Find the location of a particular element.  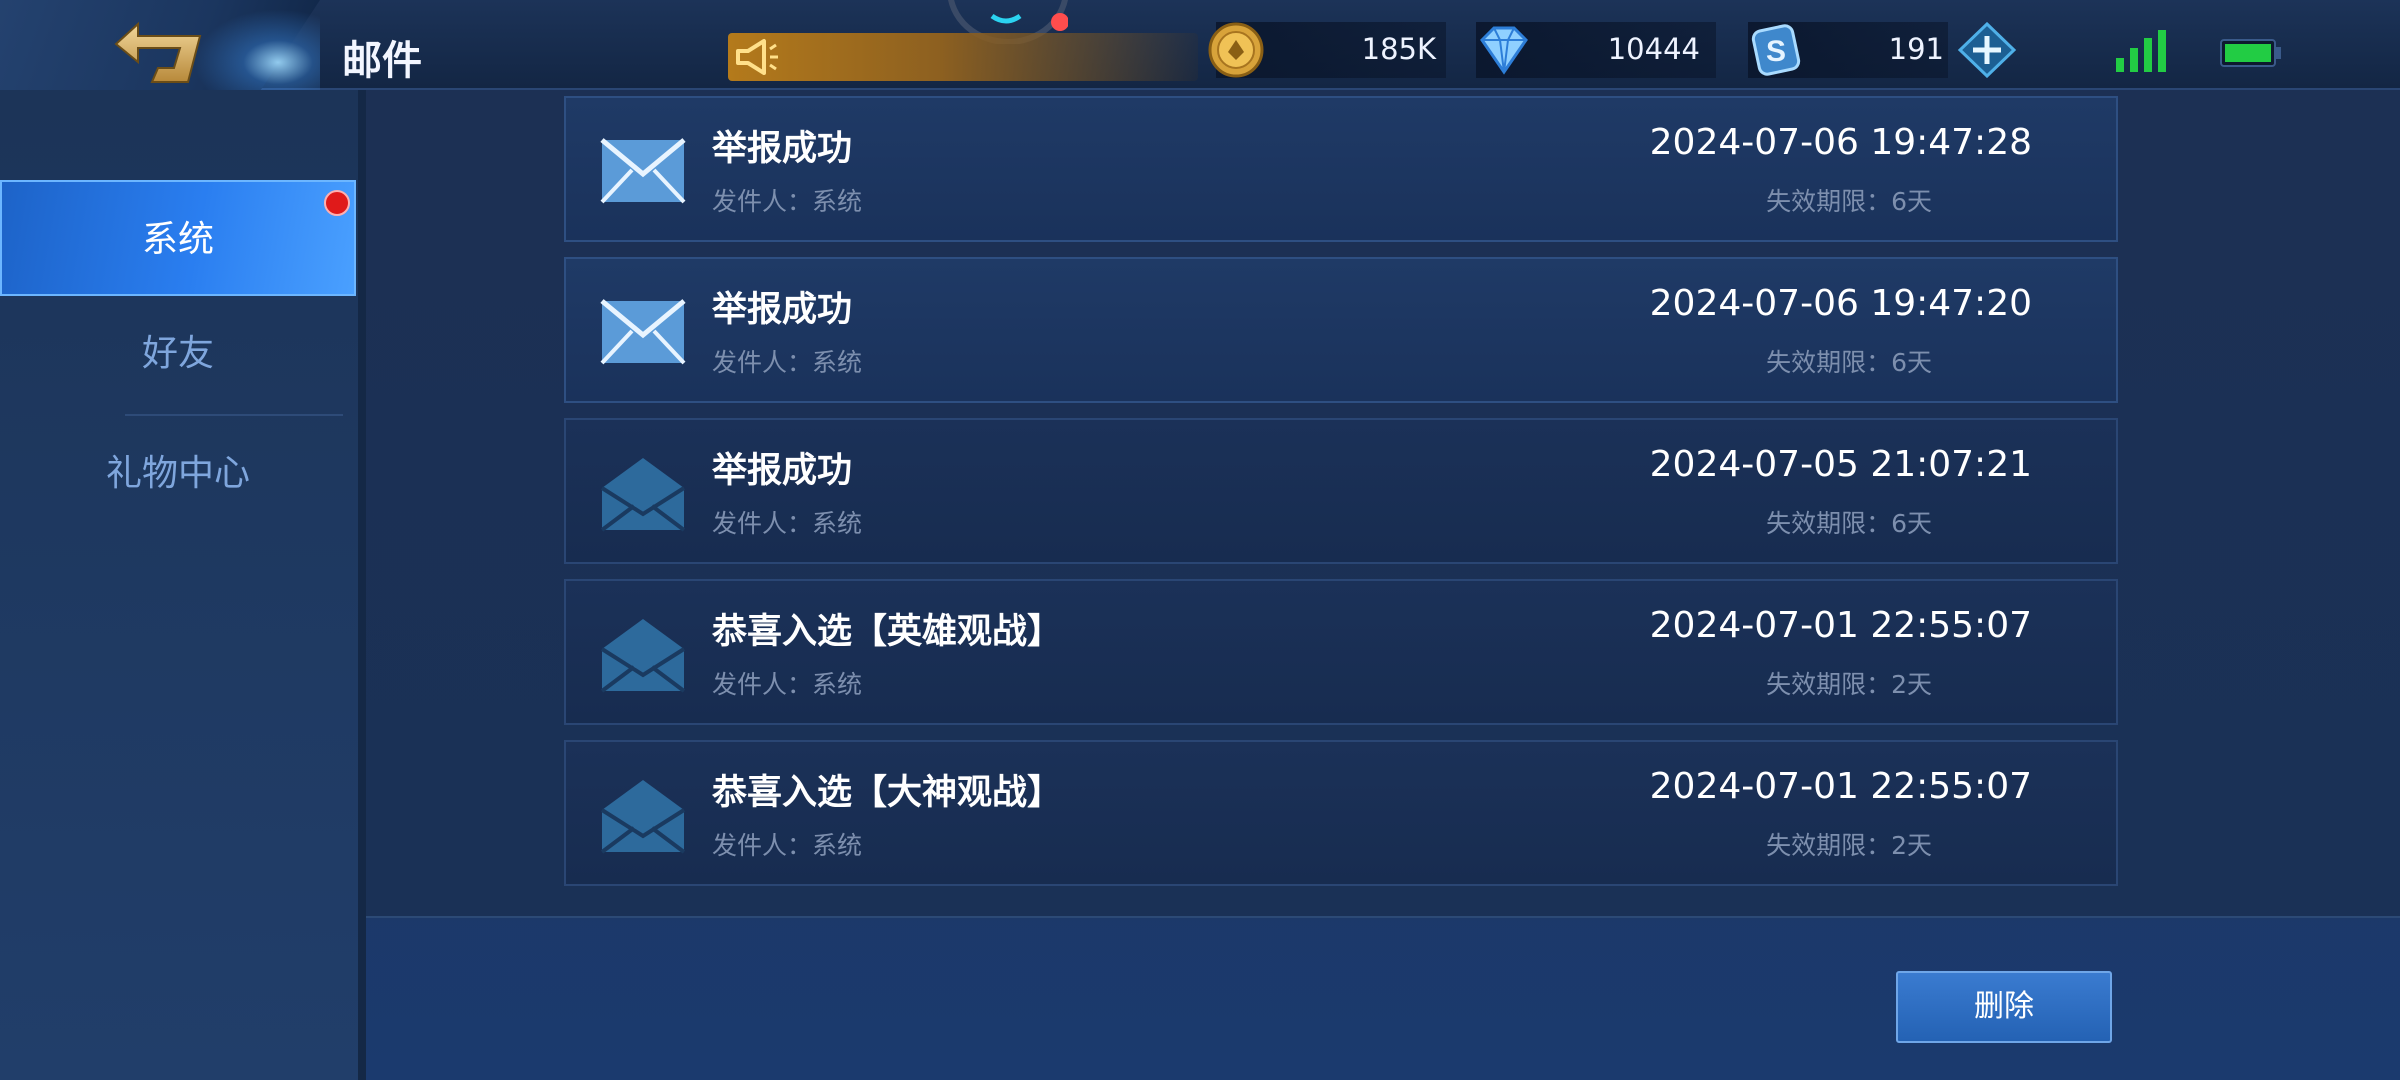

gold-coin-icon is located at coordinates (1236, 50).